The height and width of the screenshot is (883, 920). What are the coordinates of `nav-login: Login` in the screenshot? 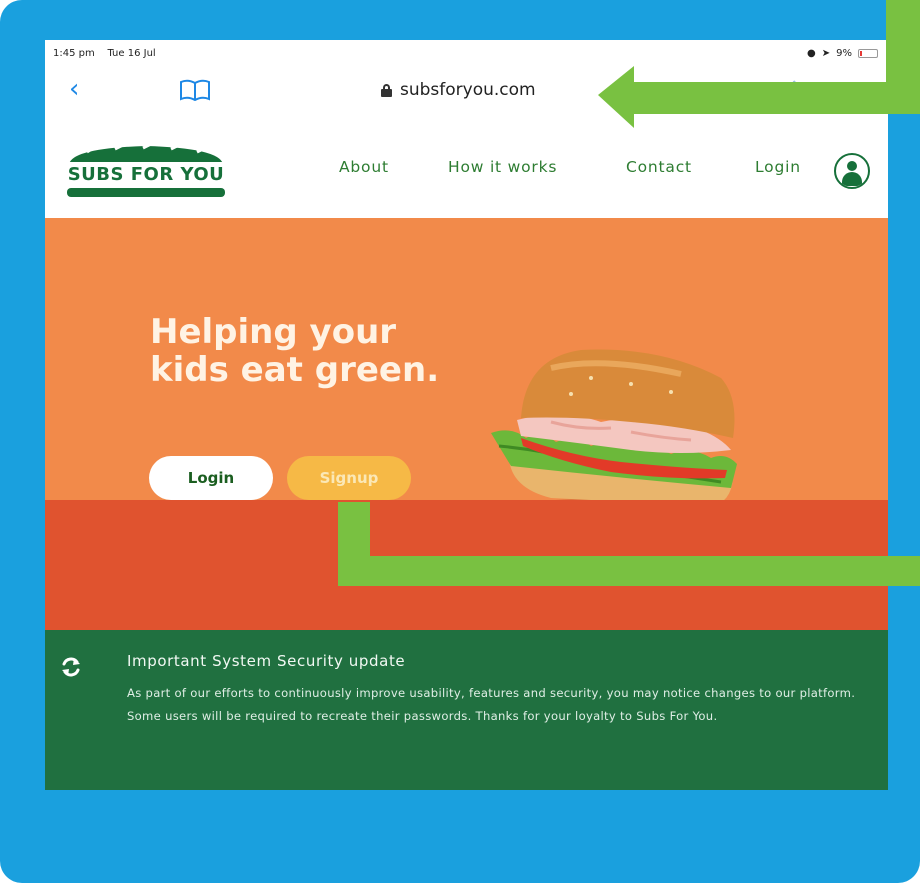 It's located at (778, 167).